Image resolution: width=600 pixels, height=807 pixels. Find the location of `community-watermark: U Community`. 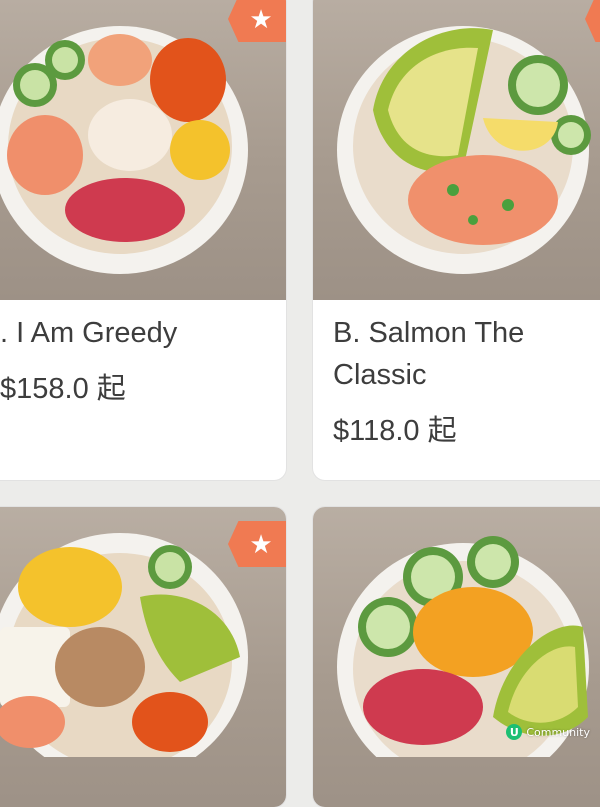

community-watermark: U Community is located at coordinates (548, 732).